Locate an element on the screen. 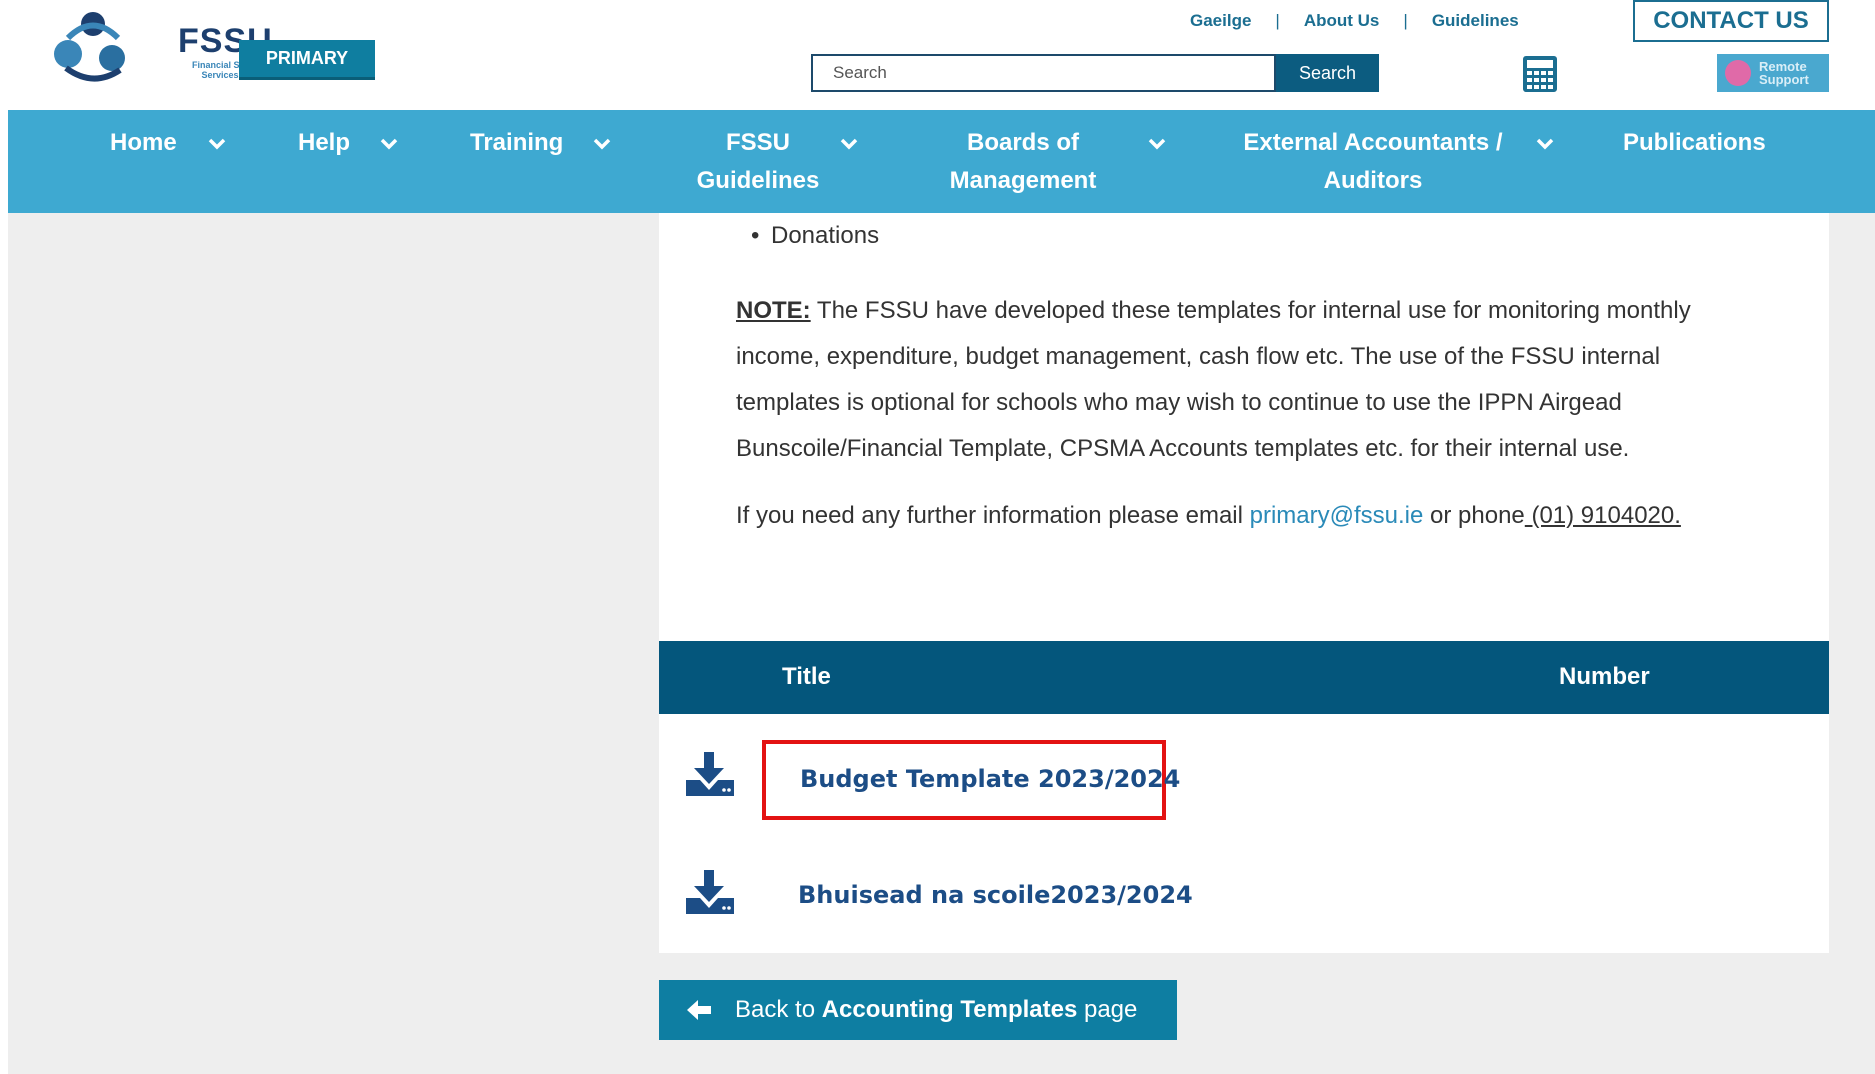 Image resolution: width=1875 pixels, height=1074 pixels. nav-item-training: Training is located at coordinates (516, 143).